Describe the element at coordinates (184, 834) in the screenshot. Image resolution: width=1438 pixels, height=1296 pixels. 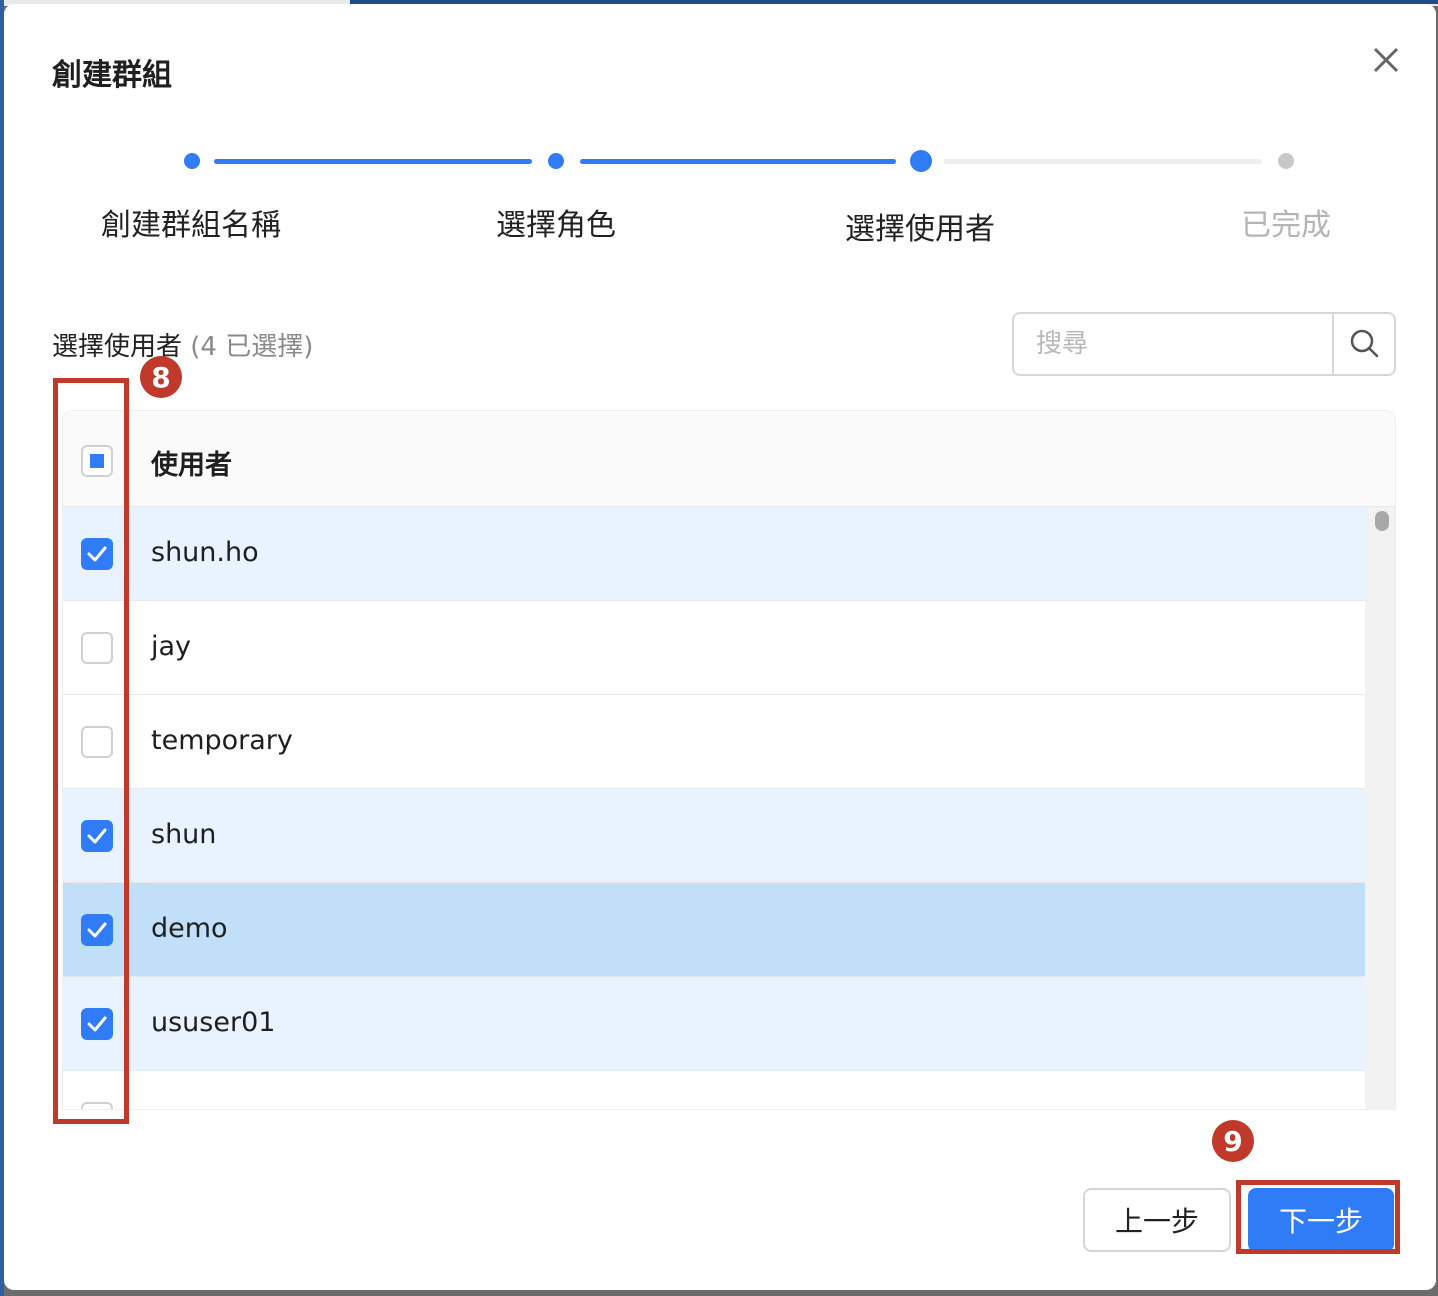
I see `row-username: shun` at that location.